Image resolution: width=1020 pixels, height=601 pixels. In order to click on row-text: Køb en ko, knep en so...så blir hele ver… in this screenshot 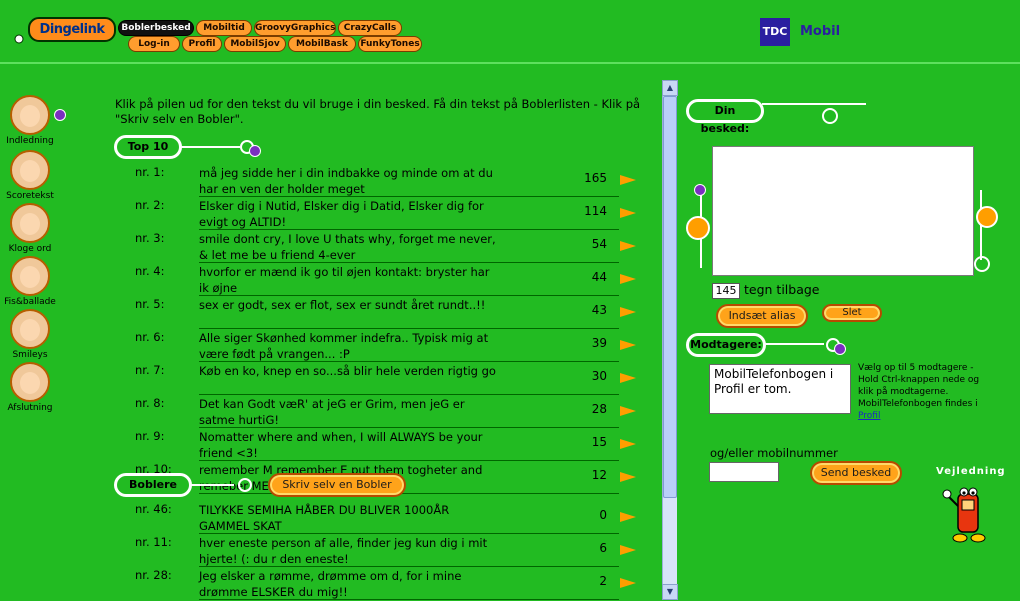, I will do `click(347, 371)`.